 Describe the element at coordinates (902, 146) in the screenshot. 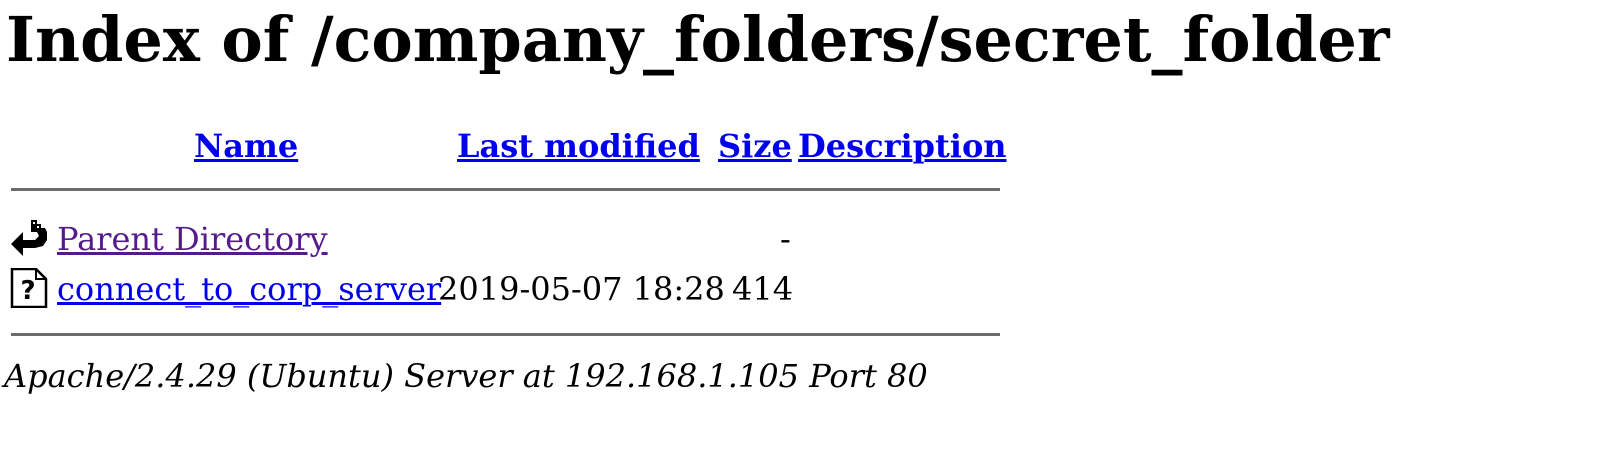

I see `sort-by-description-link: Description` at that location.